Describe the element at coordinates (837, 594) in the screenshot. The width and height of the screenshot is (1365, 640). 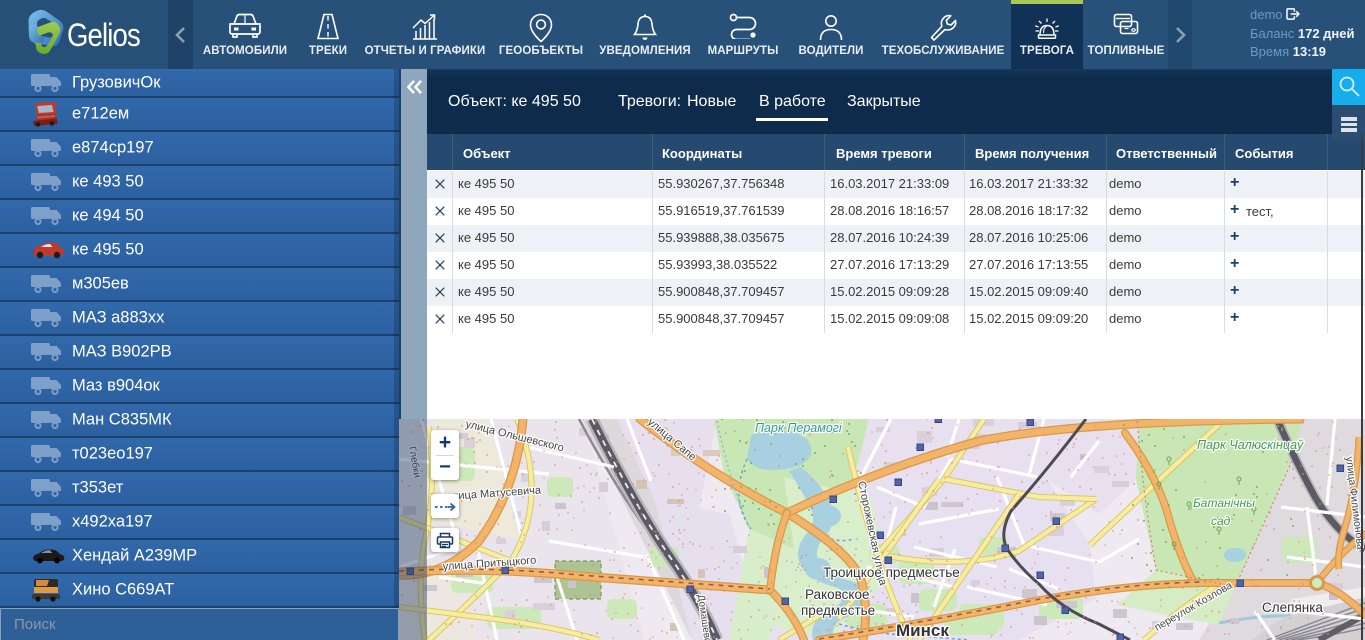
I see `svg-text: Раковское` at that location.